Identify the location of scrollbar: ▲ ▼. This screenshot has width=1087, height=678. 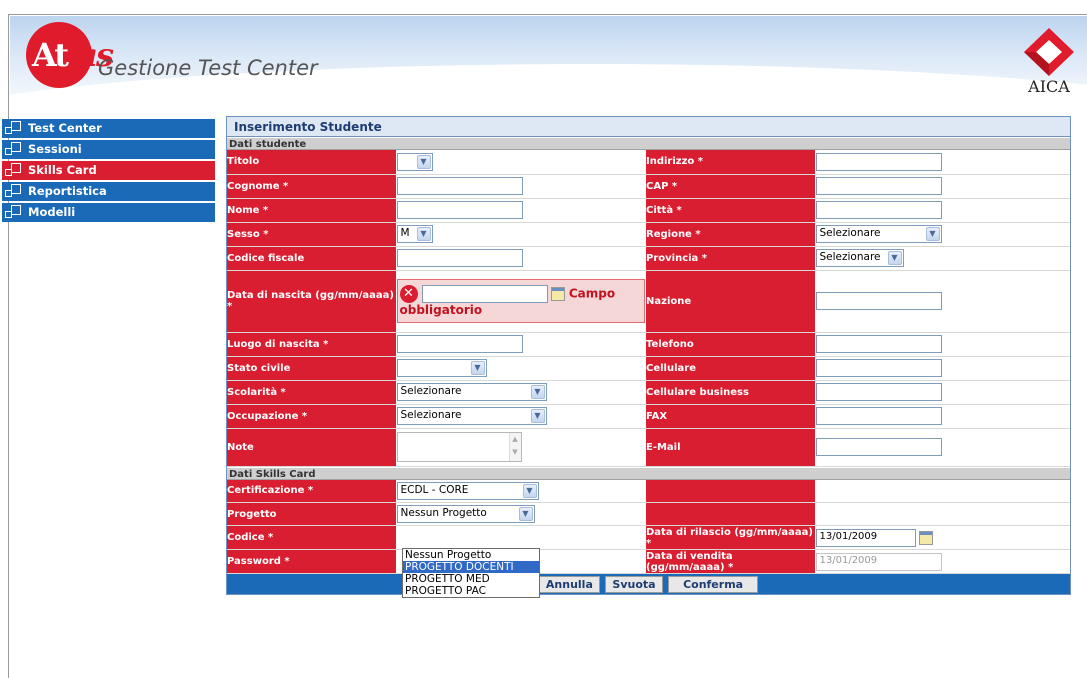
(514, 447).